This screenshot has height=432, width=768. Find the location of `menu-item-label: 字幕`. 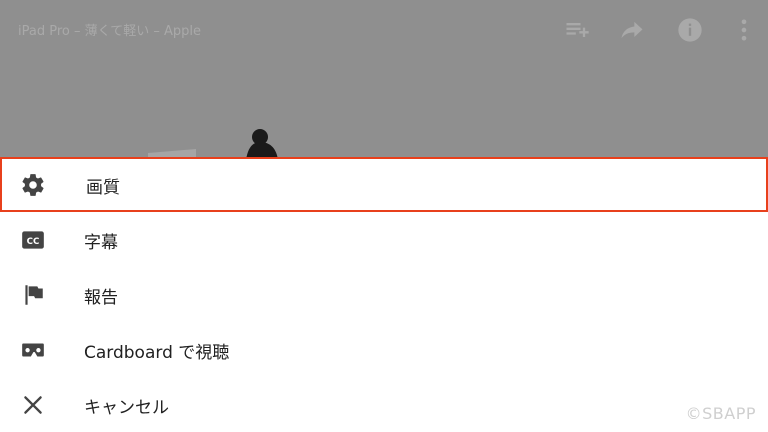

menu-item-label: 字幕 is located at coordinates (101, 243).